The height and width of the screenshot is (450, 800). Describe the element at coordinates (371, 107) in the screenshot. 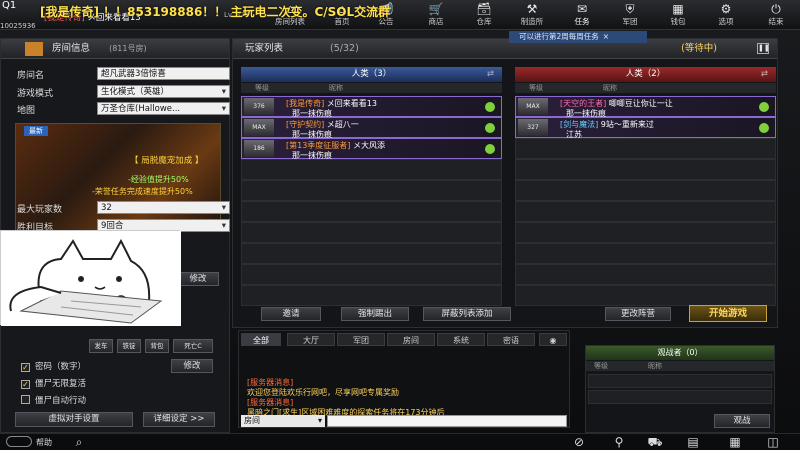

I see `player-slot-left-1: 376 [我是传奇] メ回来看看13 那一抹伤痕` at that location.